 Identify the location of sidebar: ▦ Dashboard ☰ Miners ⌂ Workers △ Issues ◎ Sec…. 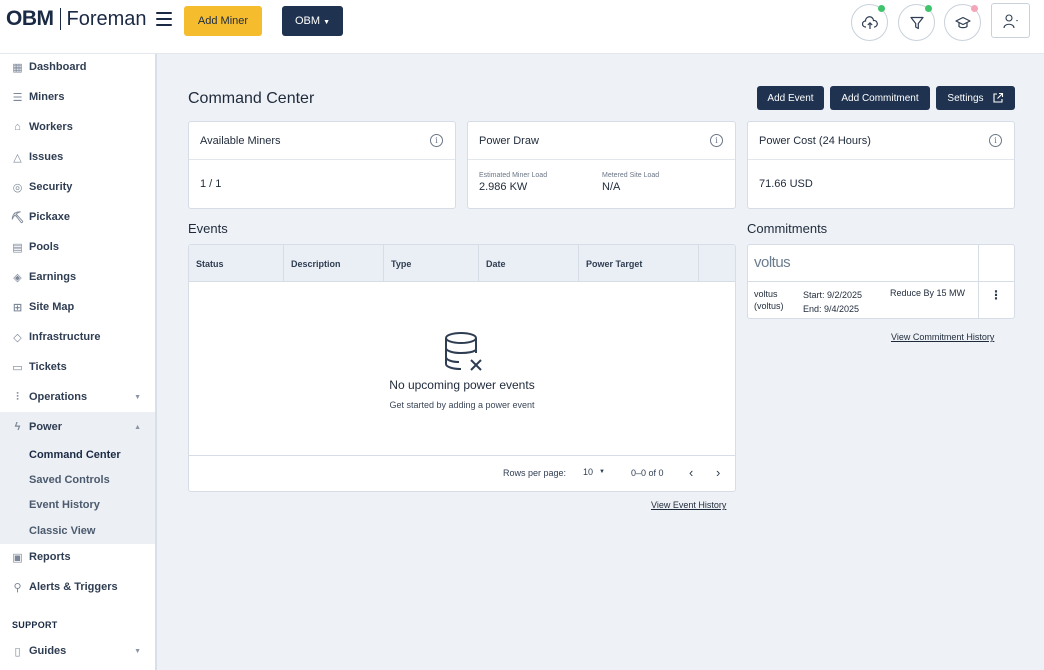
(78, 362).